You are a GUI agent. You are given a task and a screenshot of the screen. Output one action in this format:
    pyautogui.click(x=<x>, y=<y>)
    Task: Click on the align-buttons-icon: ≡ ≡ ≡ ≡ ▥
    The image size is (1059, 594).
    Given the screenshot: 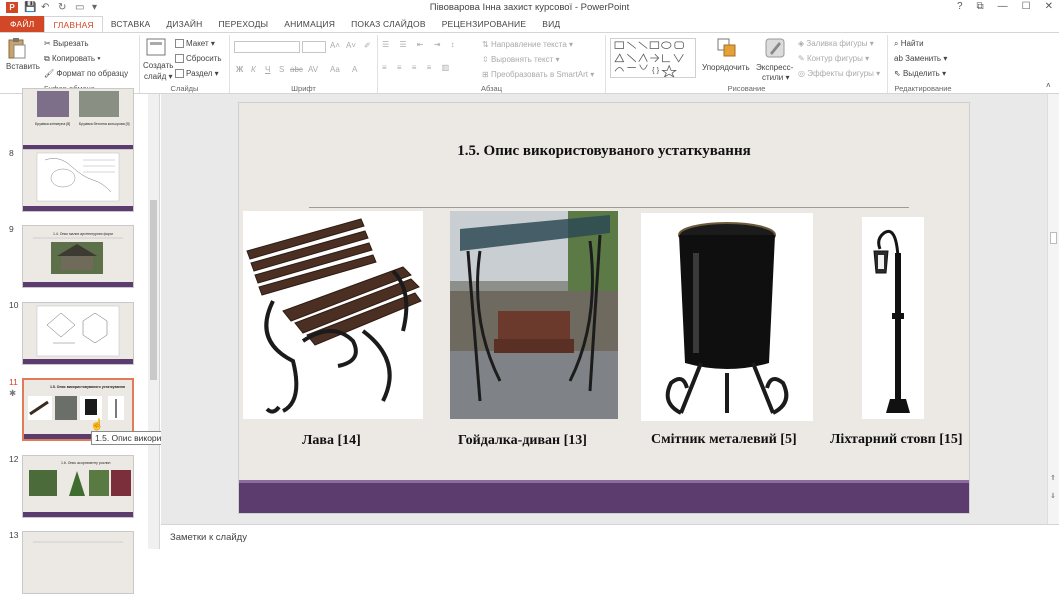 What is the action you would take?
    pyautogui.click(x=417, y=67)
    